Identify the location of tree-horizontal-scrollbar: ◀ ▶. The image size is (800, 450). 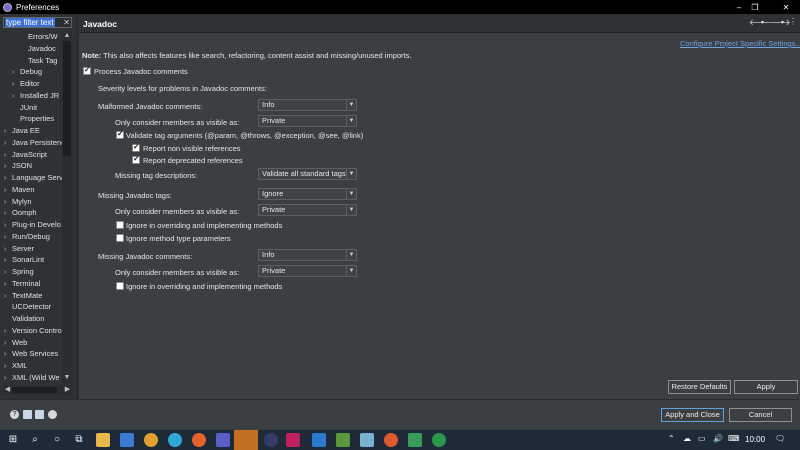
(37, 390).